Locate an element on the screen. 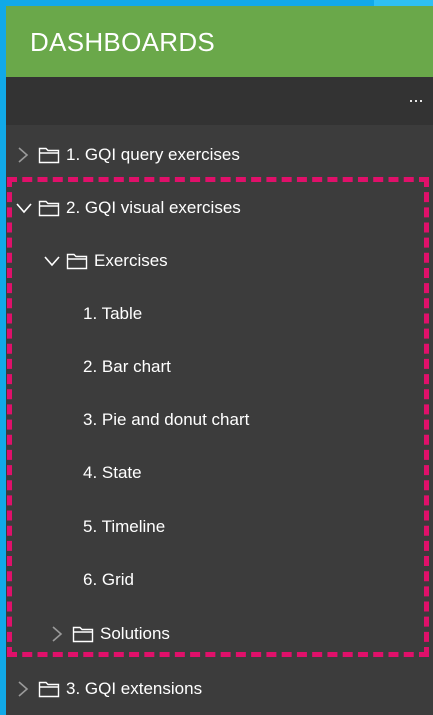 This screenshot has height=715, width=433. tree-item-state: 4. State is located at coordinates (219, 472).